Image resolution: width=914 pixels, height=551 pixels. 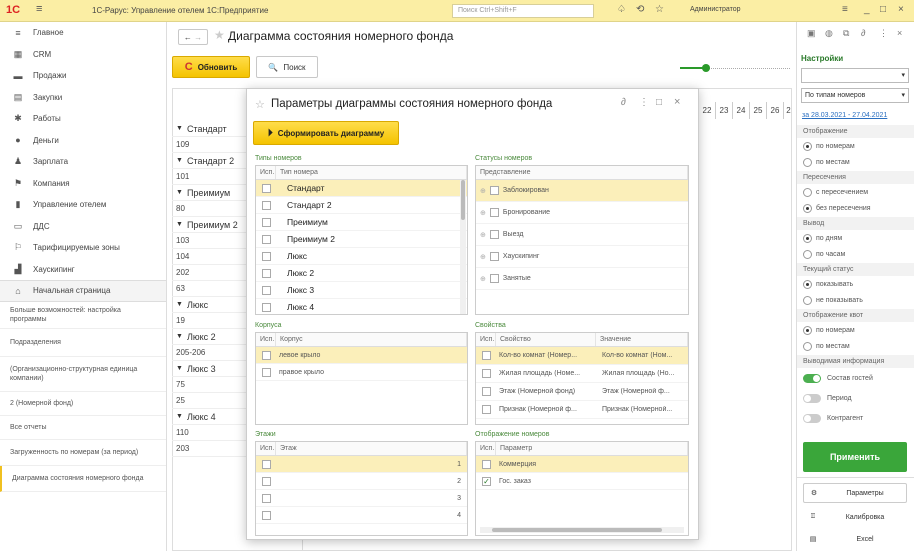 What do you see at coordinates (83, 343) in the screenshot?
I see `link-departments: Подразделения` at bounding box center [83, 343].